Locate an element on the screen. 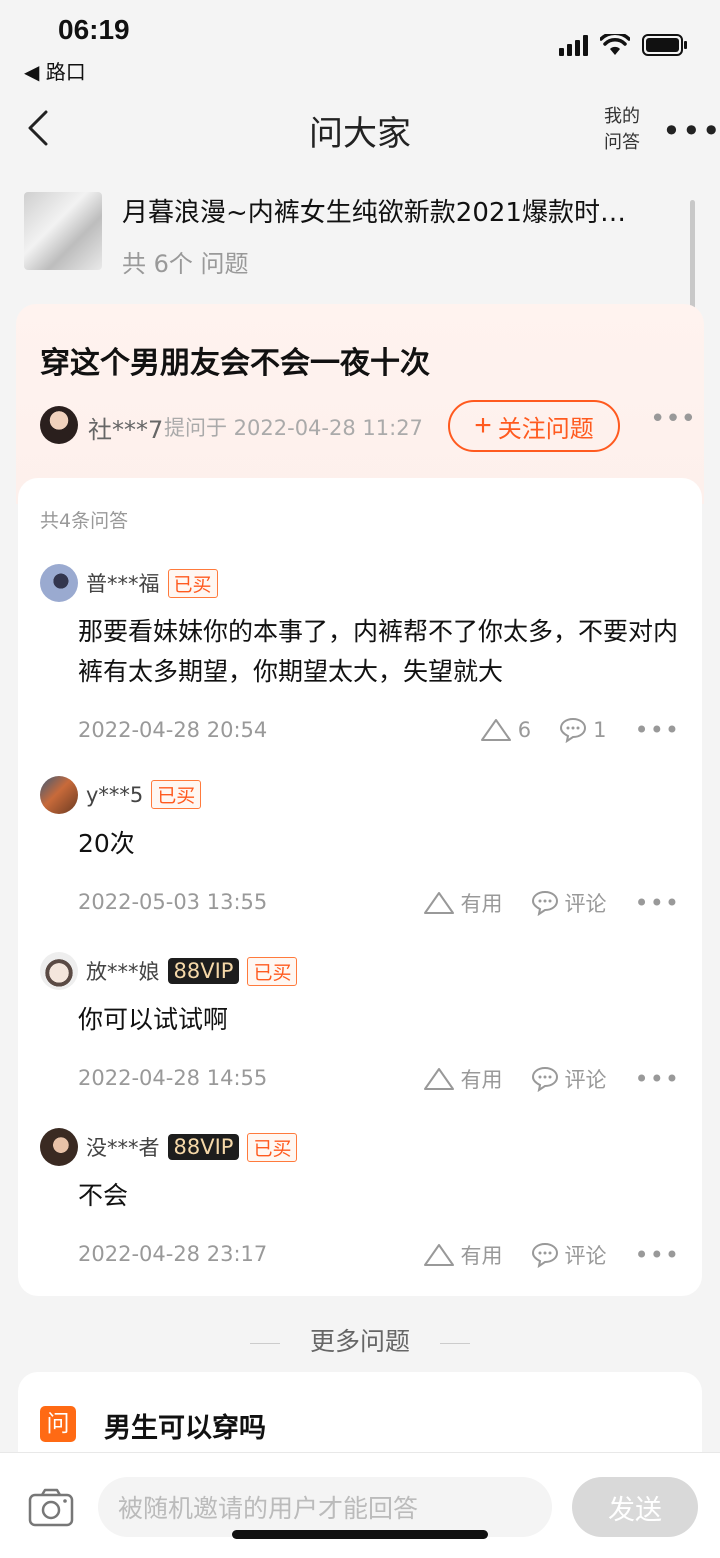  follow-question-button: + 关注问题 is located at coordinates (534, 426).